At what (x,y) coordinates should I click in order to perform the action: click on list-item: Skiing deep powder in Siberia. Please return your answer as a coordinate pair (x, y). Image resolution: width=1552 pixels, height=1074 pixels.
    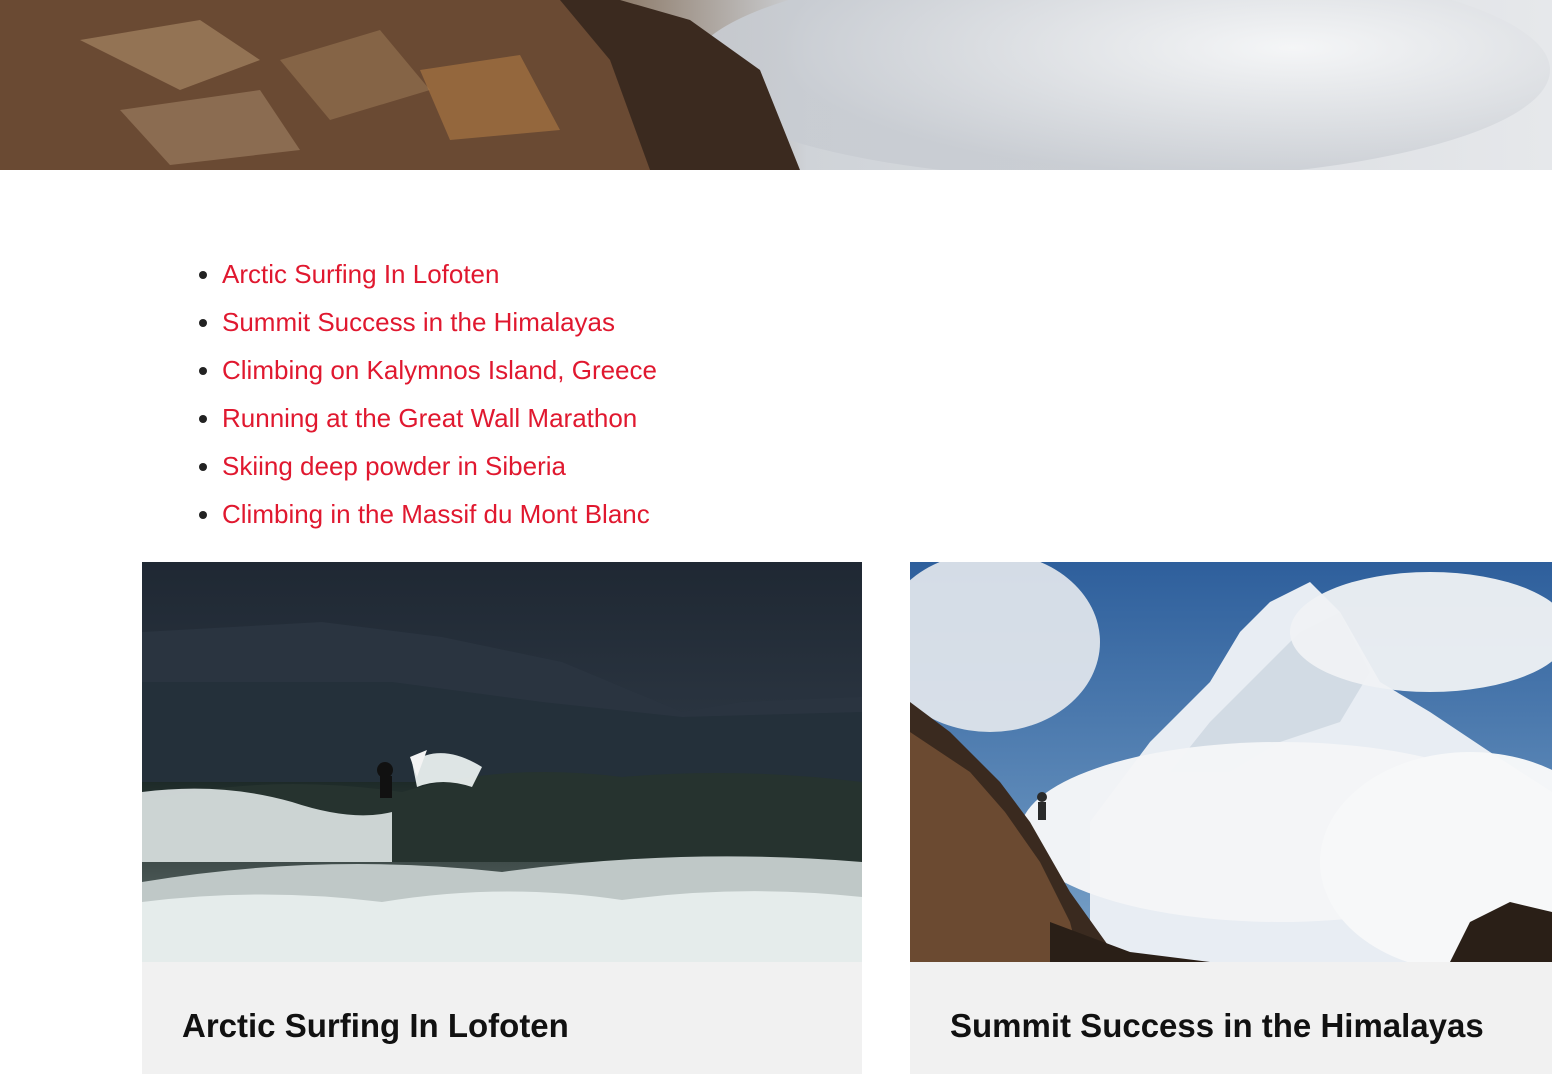
    Looking at the image, I should click on (439, 466).